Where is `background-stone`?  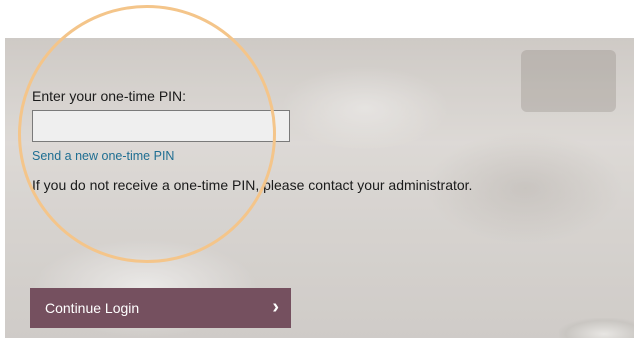 background-stone is located at coordinates (596, 328).